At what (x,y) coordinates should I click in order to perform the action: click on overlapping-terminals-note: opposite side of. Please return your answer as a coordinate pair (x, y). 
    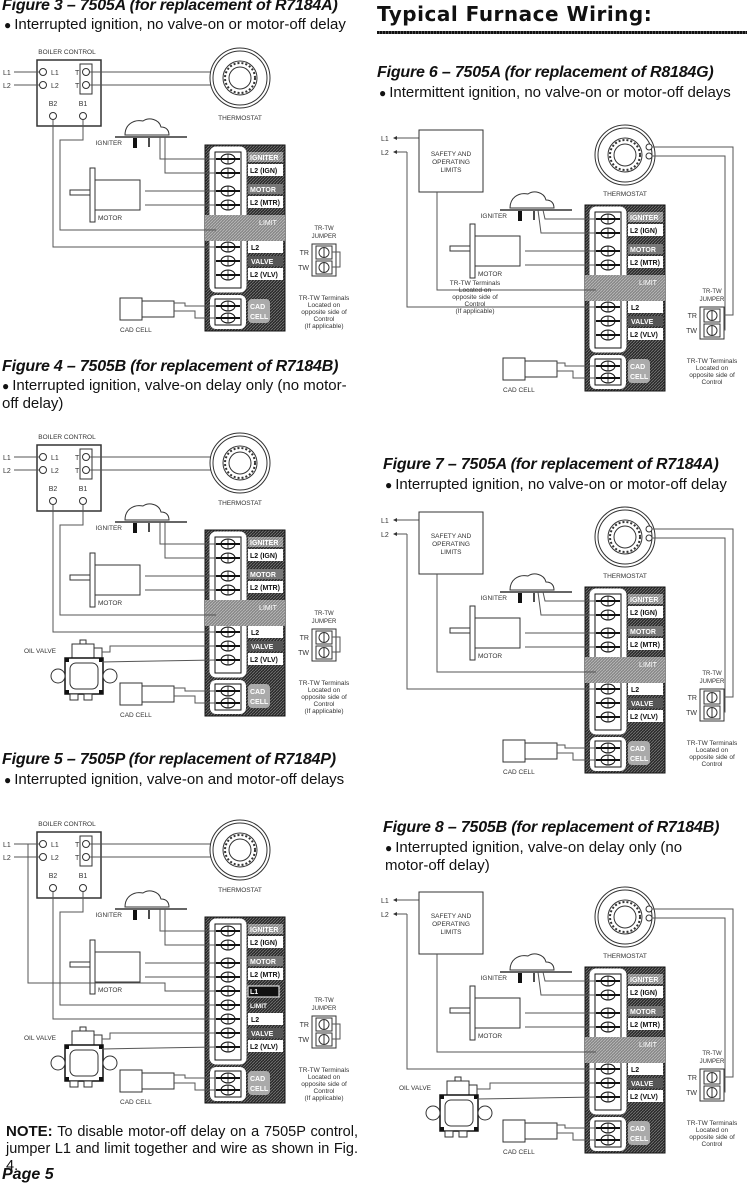
    Looking at the image, I should click on (475, 297).